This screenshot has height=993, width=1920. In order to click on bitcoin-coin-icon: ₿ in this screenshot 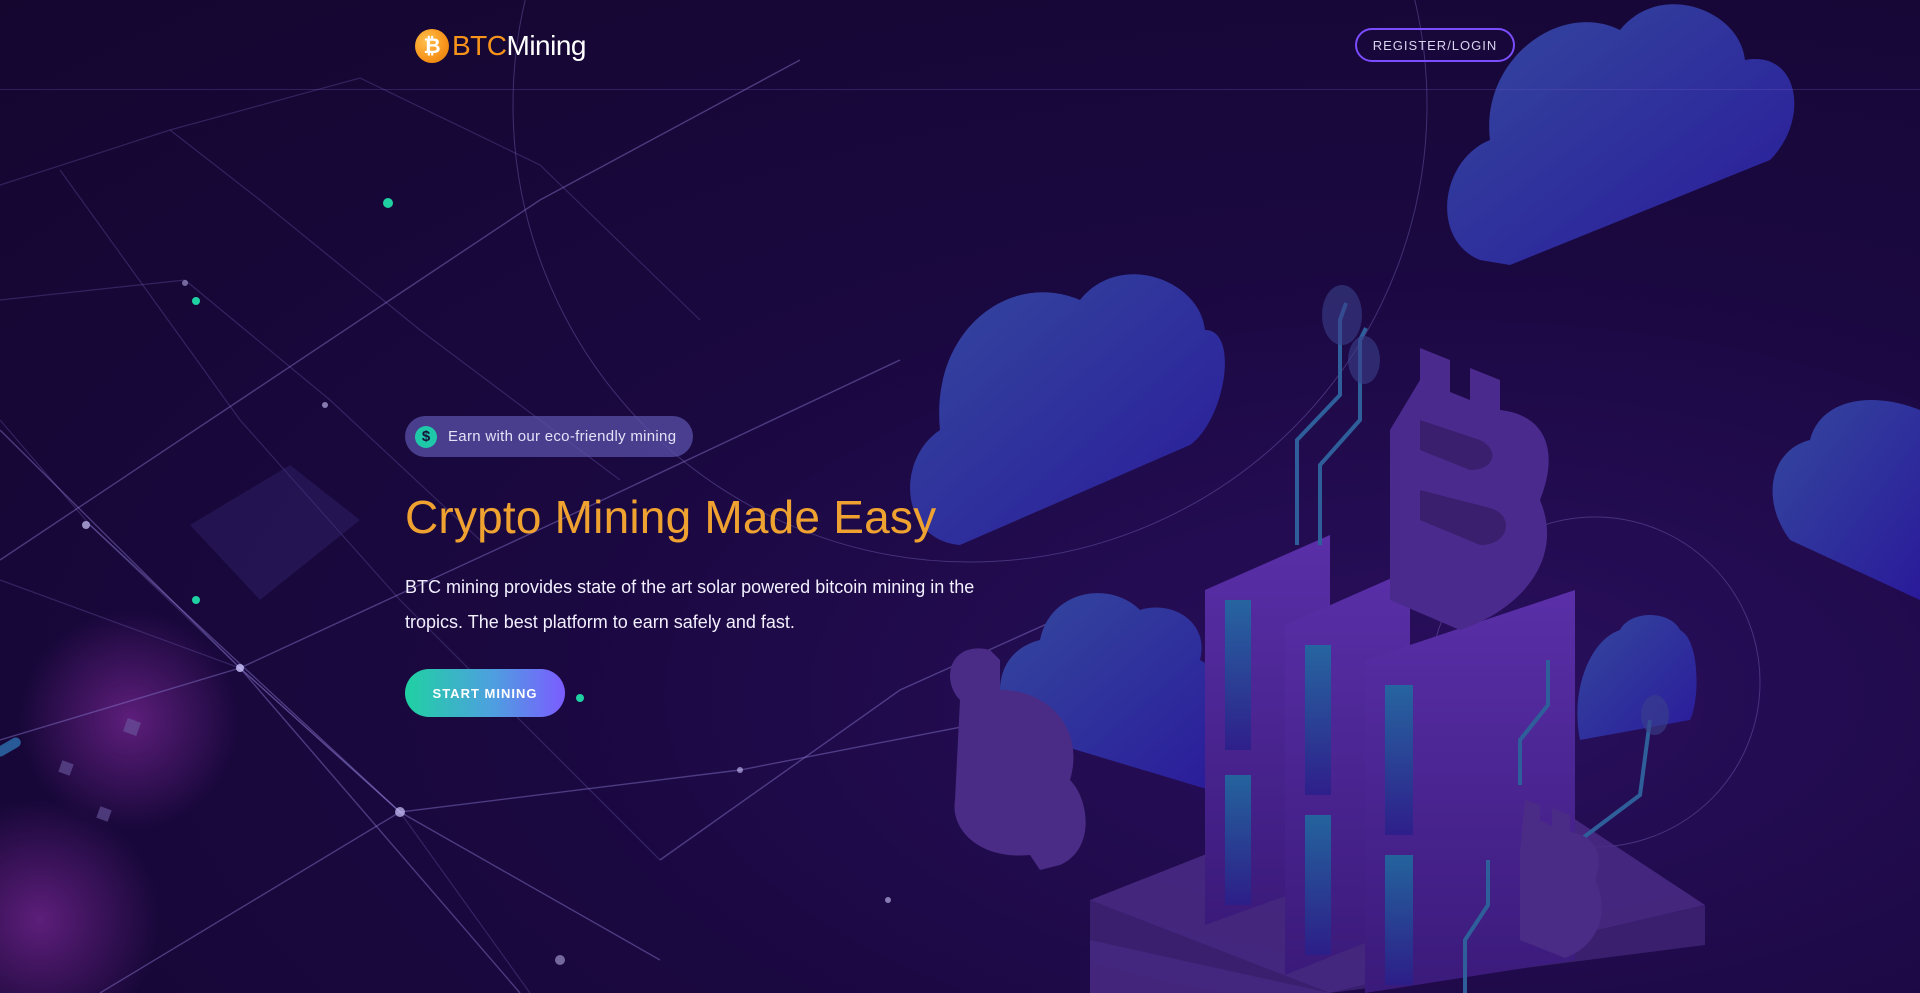, I will do `click(432, 46)`.